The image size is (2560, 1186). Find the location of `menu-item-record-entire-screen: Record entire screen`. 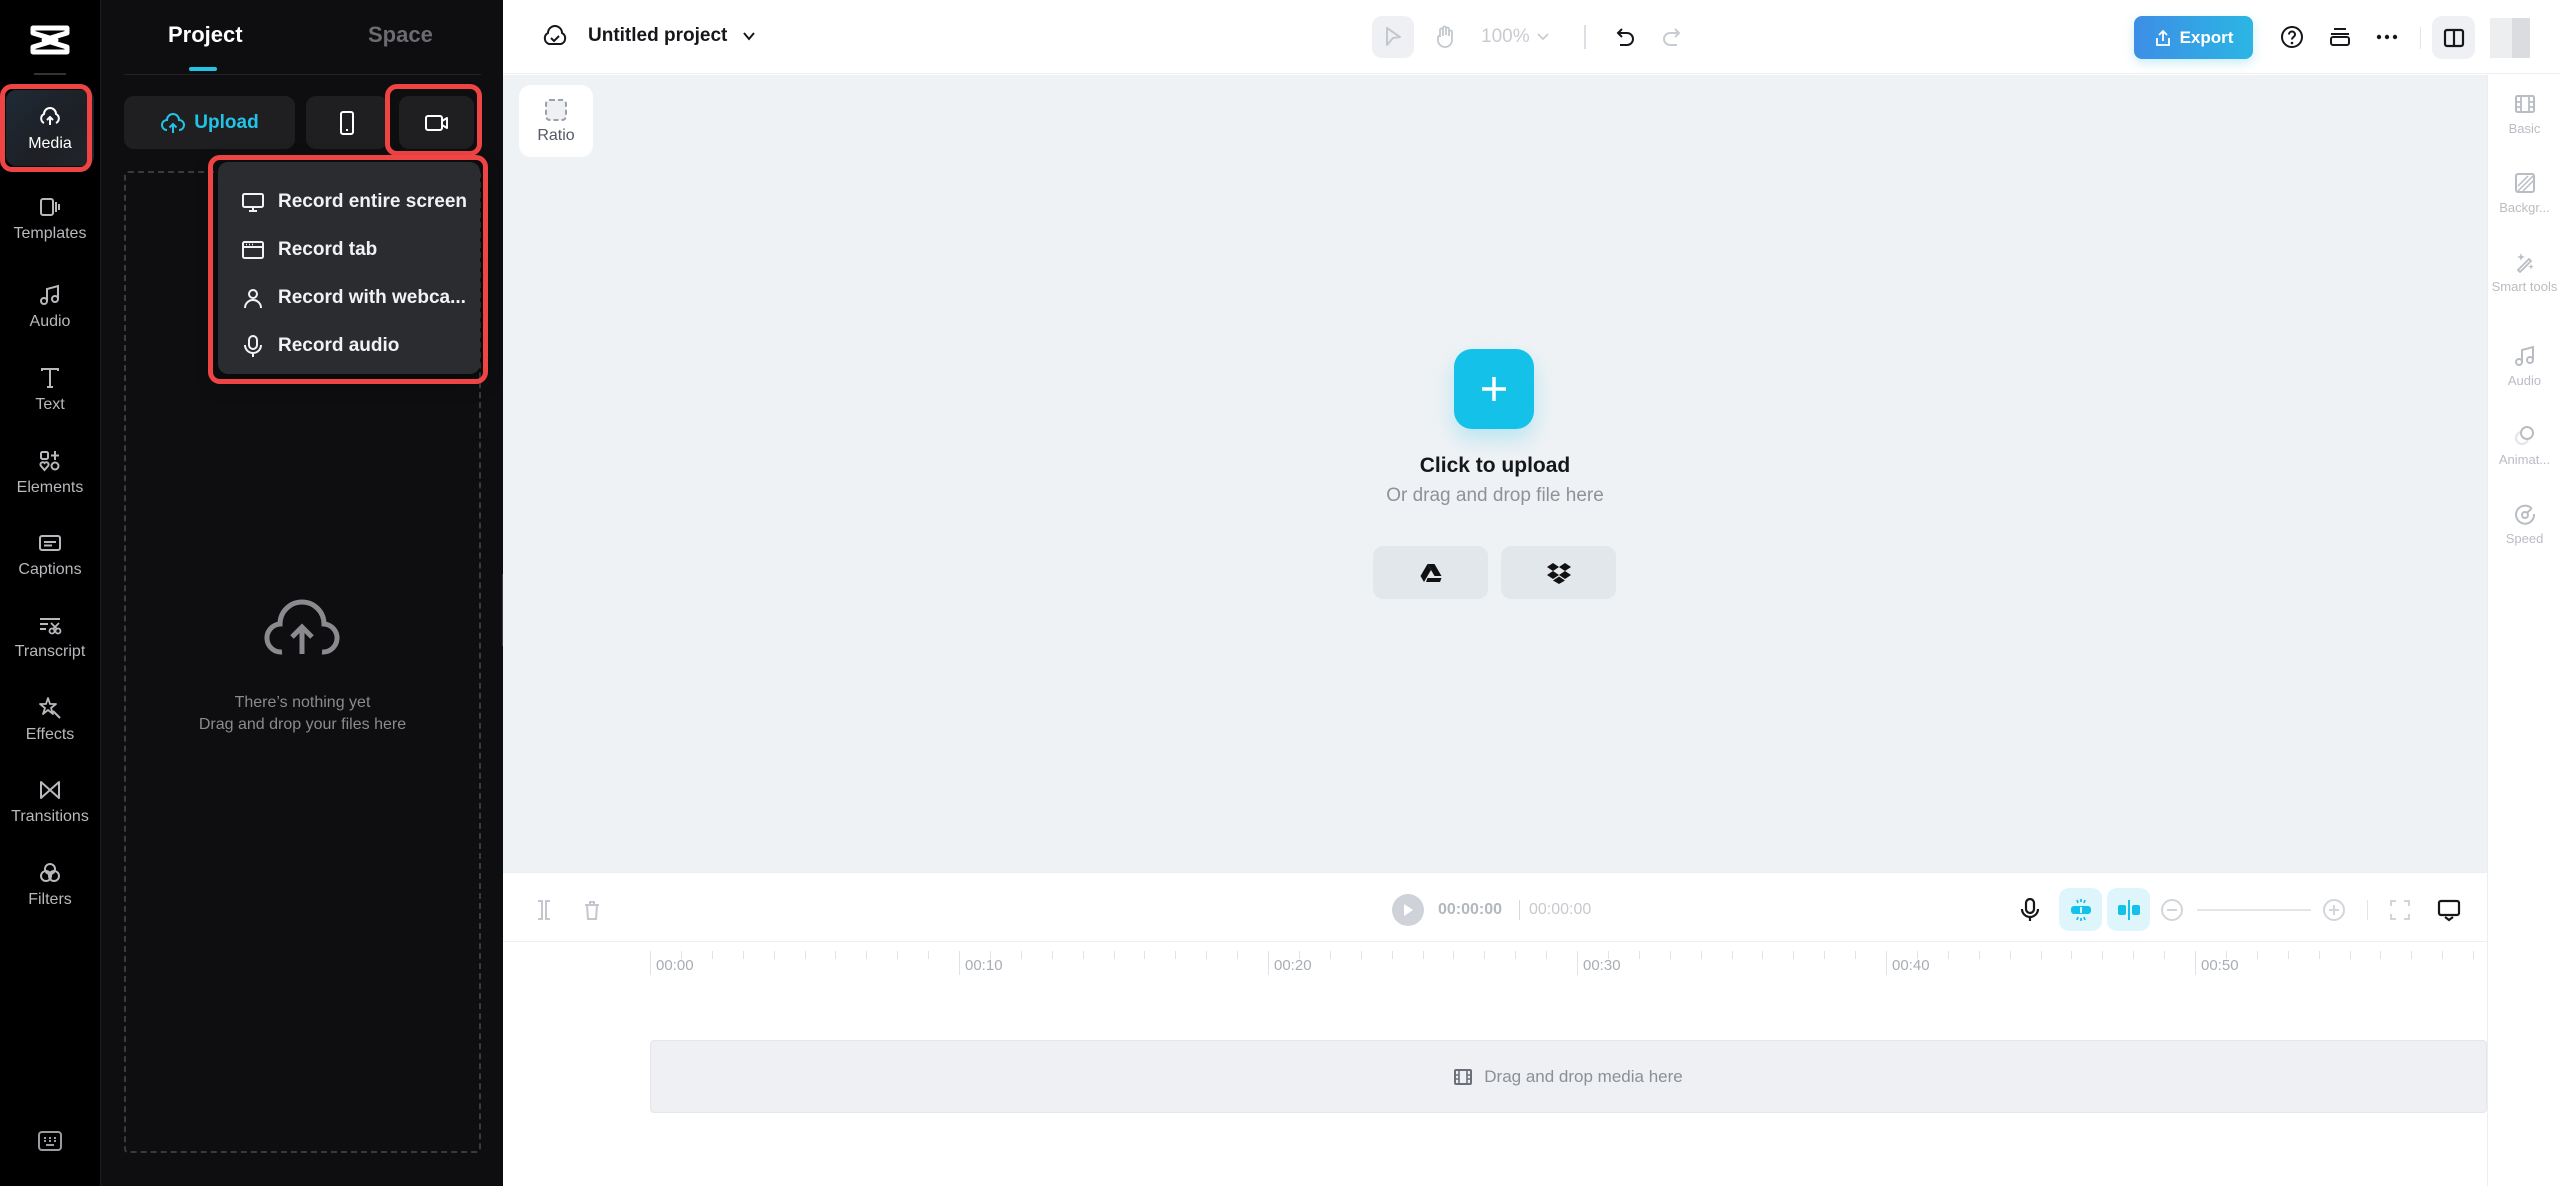

menu-item-record-entire-screen: Record entire screen is located at coordinates (349, 202).